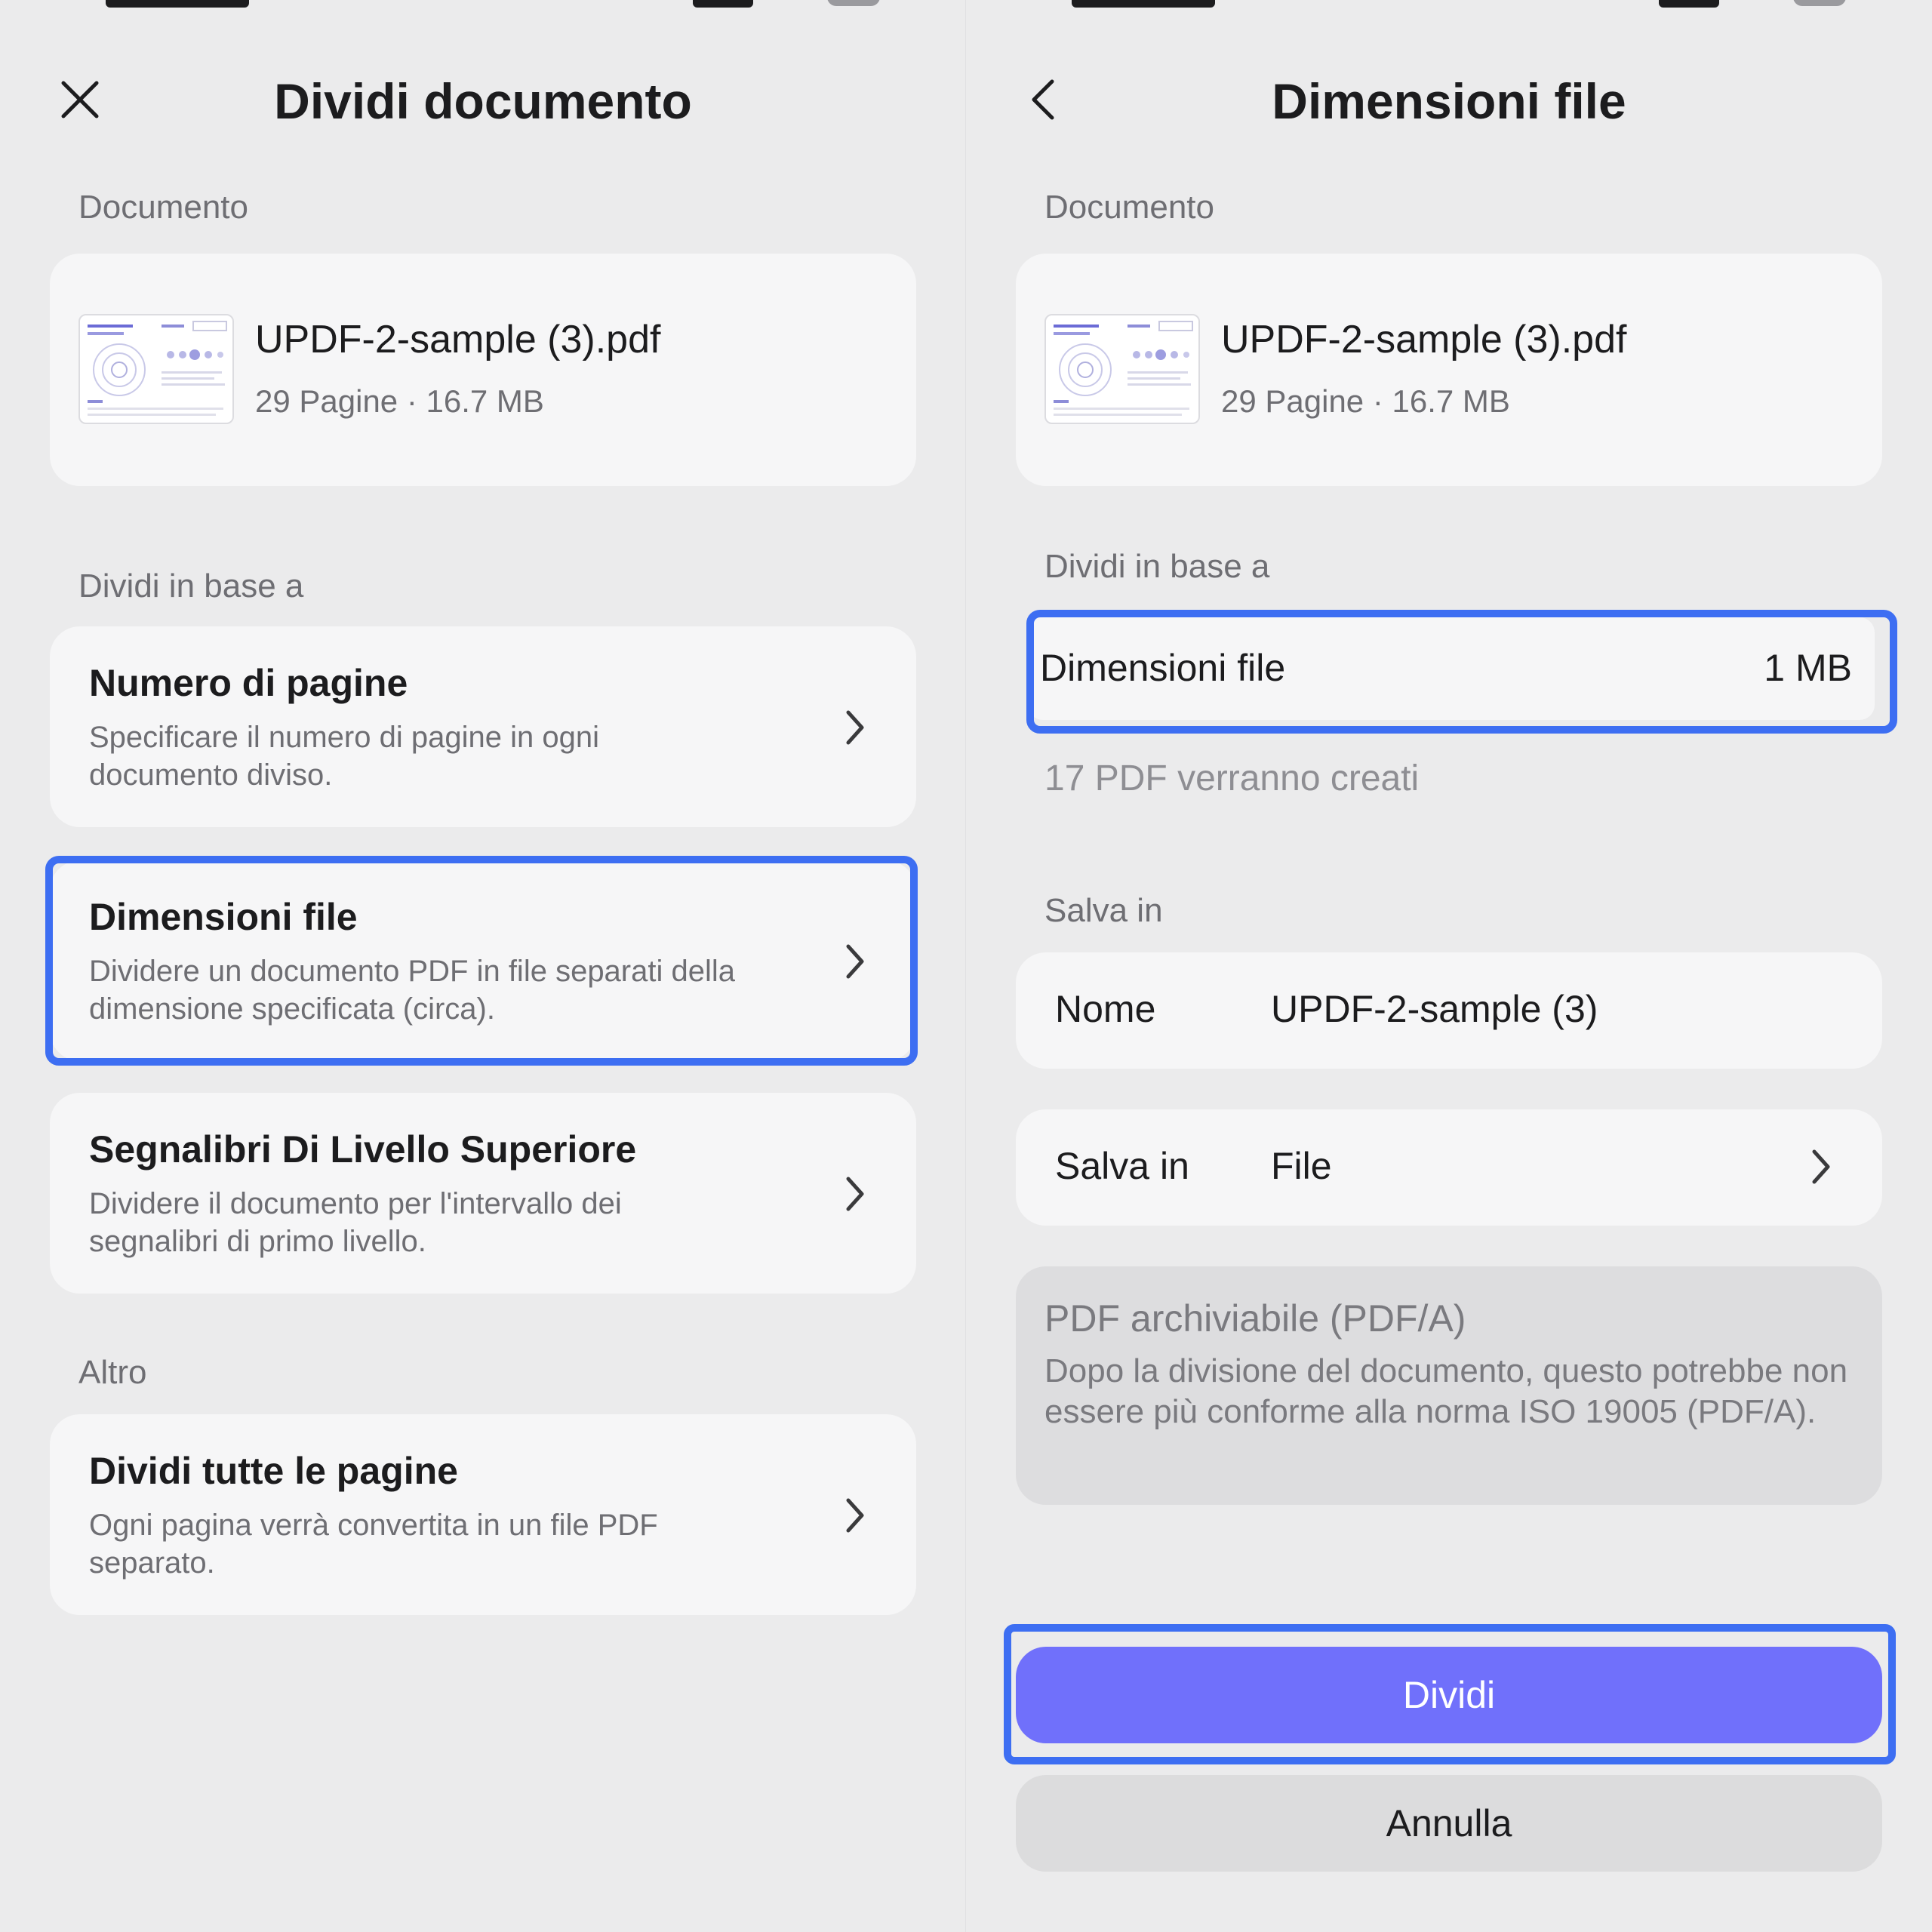  I want to click on file-size-input-row: Dimensioni file 1 MB, so click(1451, 668).